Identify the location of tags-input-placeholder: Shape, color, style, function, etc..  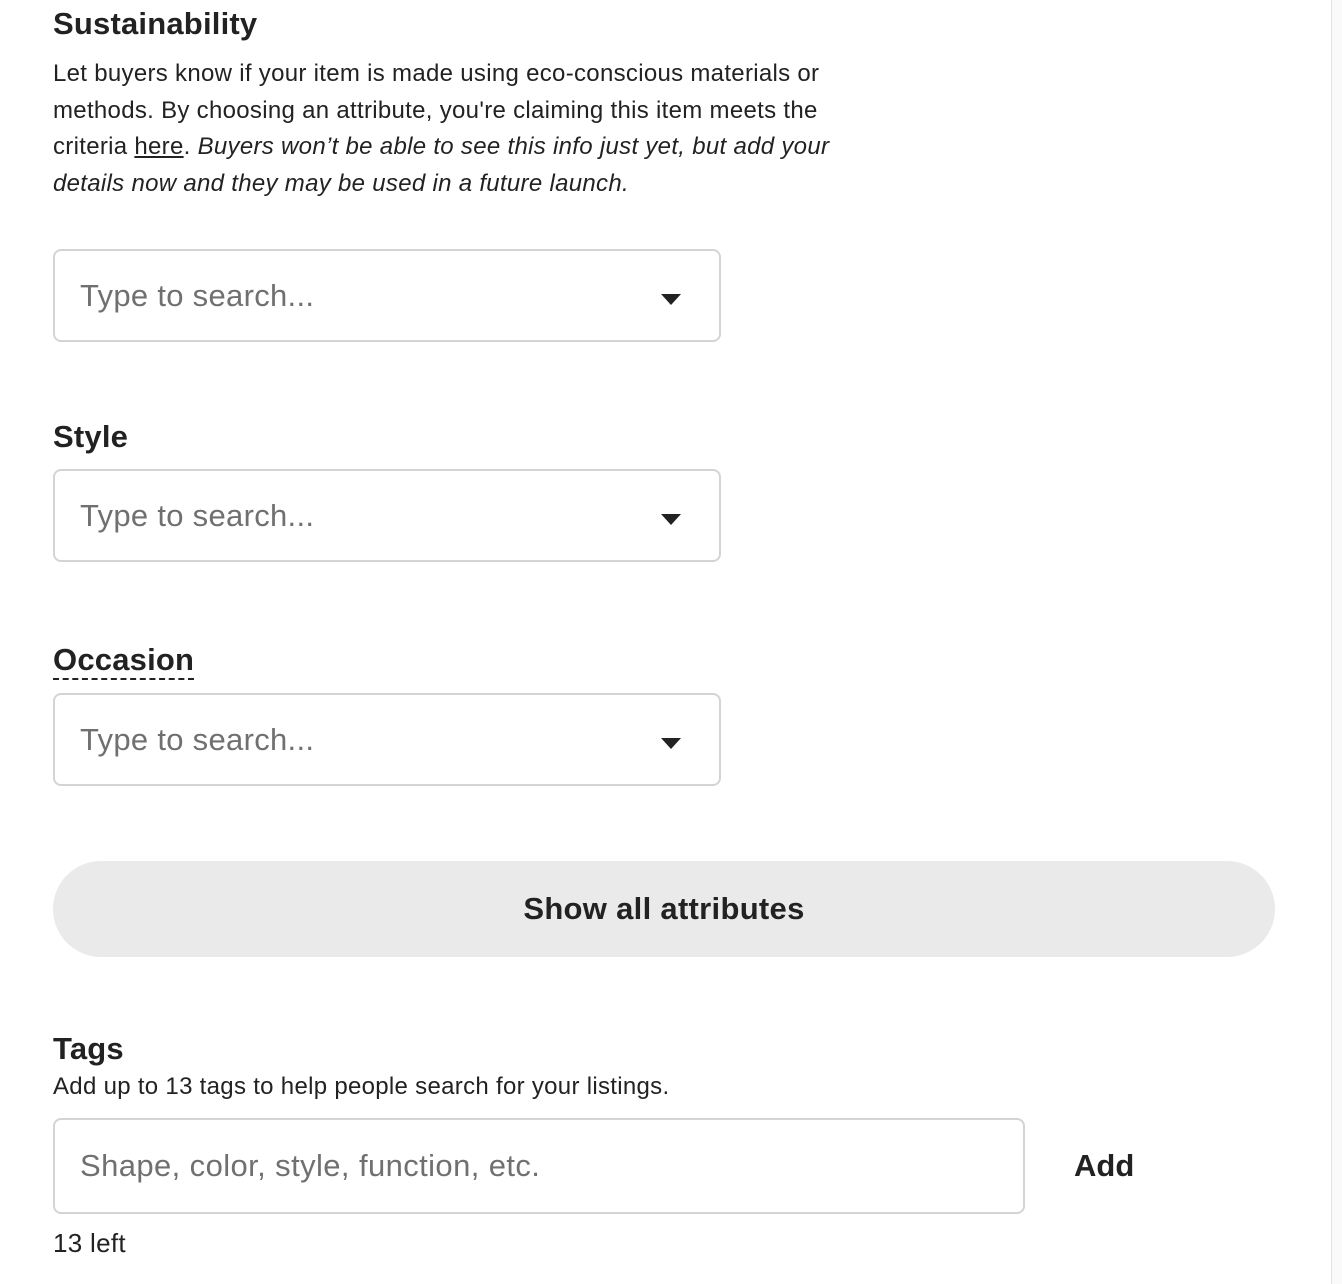
(310, 1165).